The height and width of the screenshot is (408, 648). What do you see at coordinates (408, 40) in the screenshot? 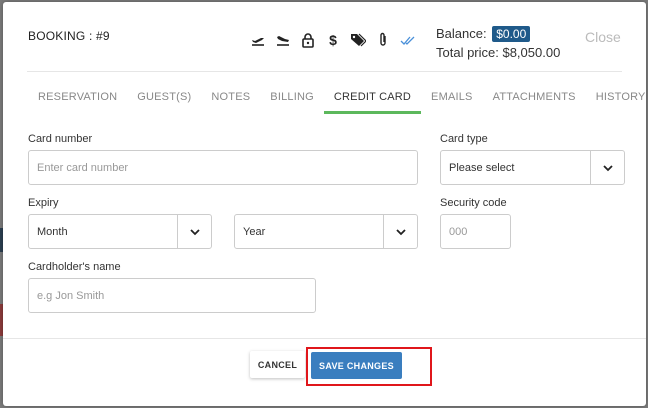
I see `double-check-icon` at bounding box center [408, 40].